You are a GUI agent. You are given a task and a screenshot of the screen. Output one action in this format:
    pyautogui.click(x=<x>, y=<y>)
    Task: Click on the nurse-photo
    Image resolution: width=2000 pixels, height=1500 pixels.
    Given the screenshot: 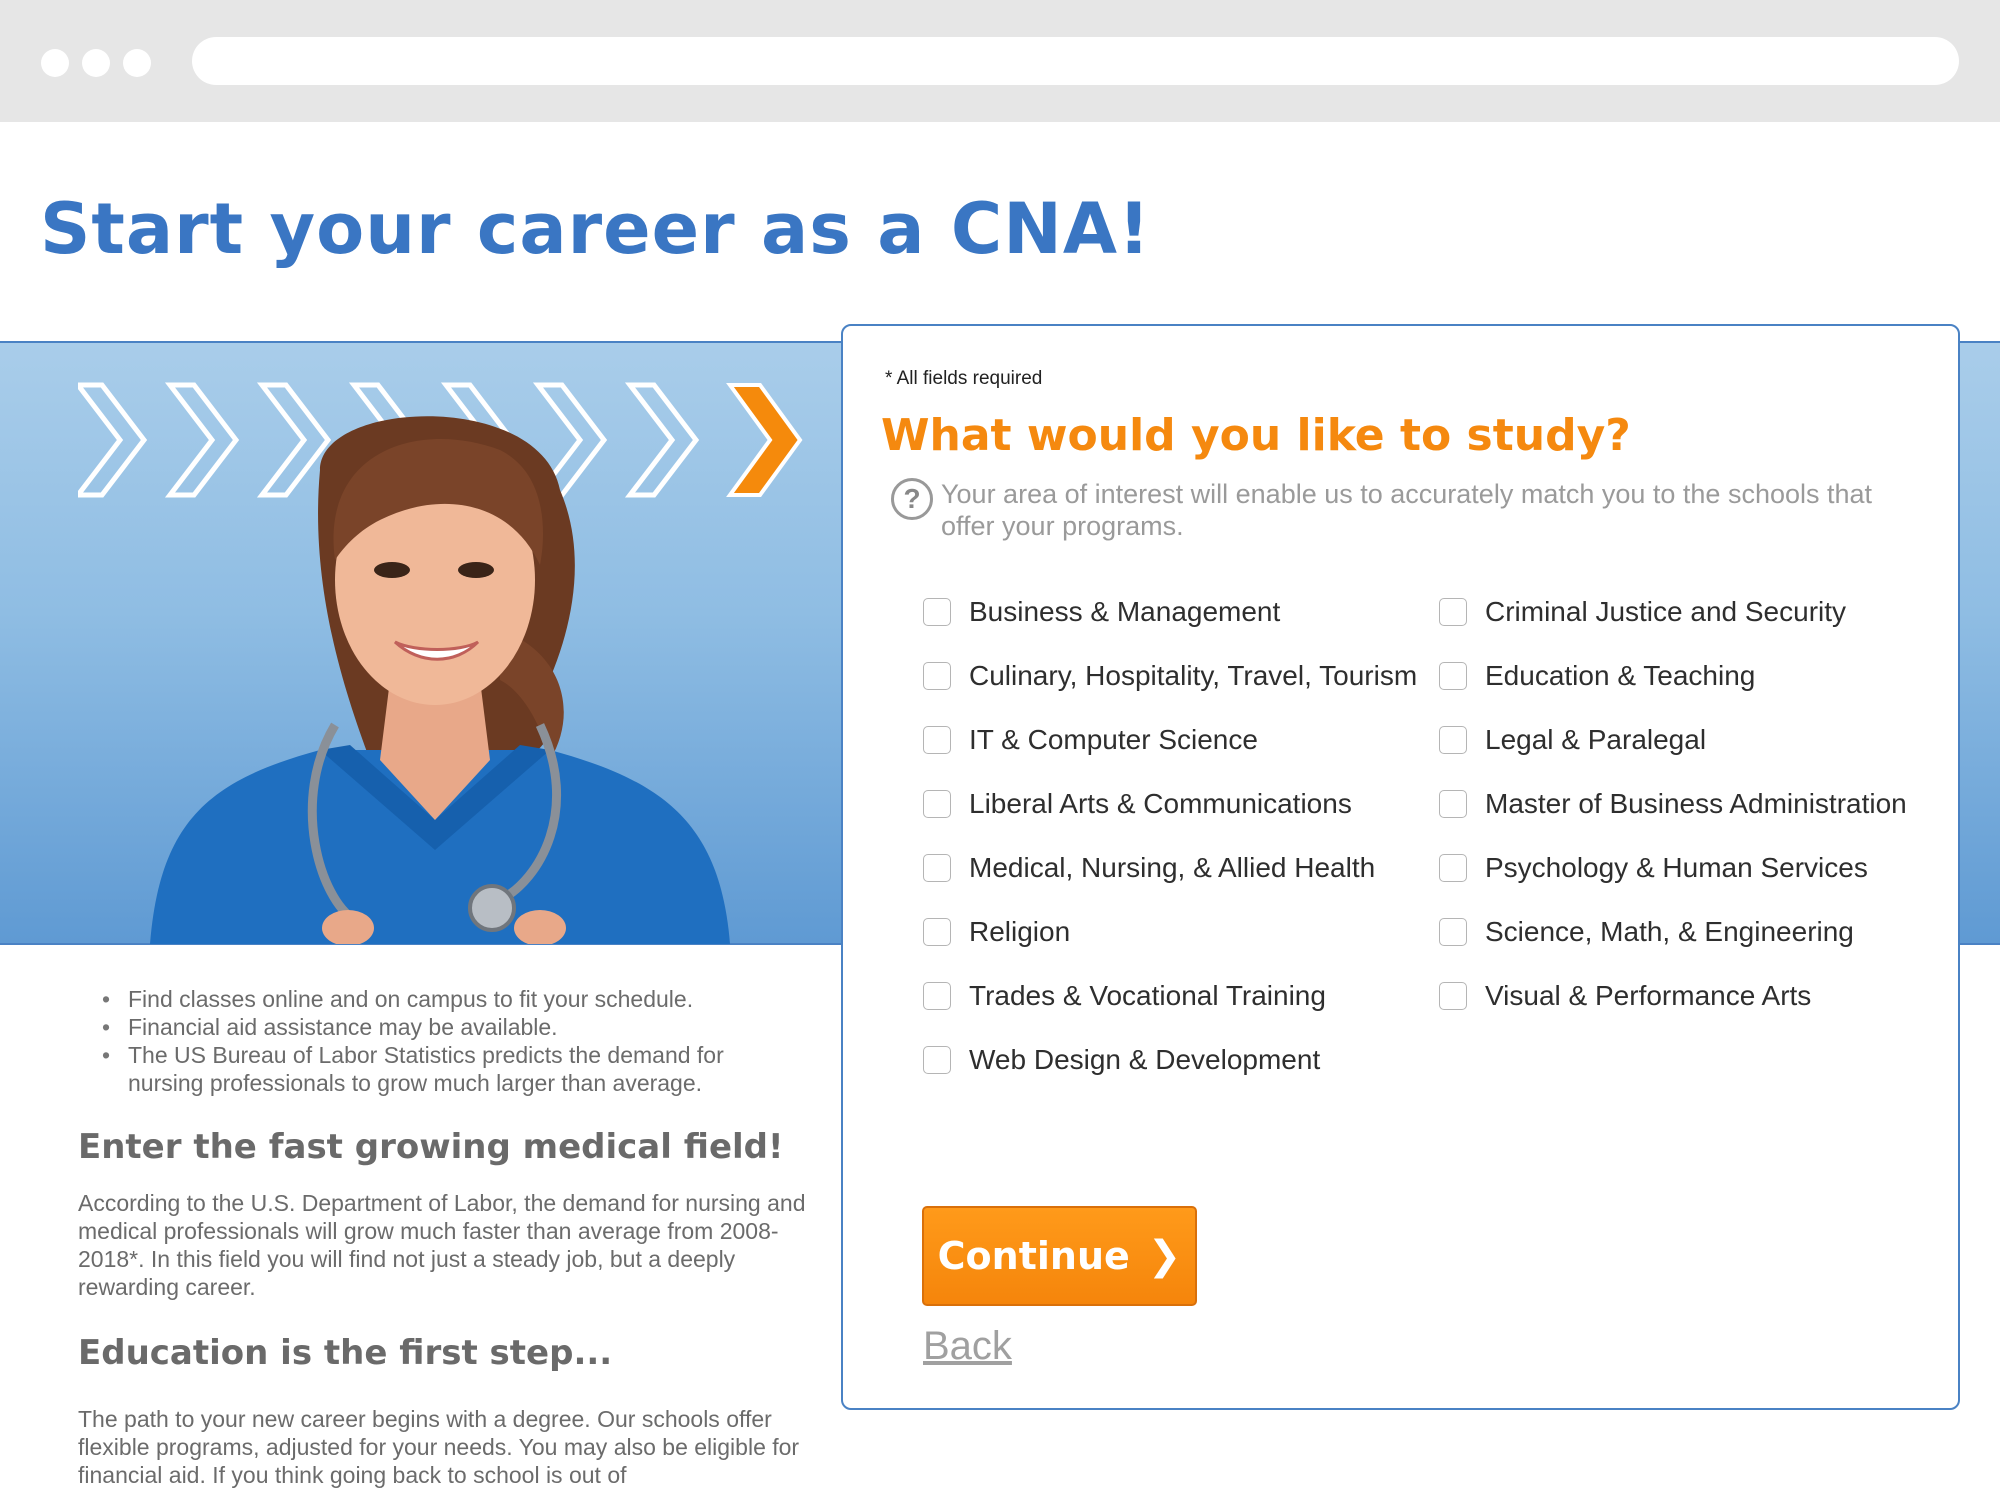 What is the action you would take?
    pyautogui.click(x=440, y=680)
    